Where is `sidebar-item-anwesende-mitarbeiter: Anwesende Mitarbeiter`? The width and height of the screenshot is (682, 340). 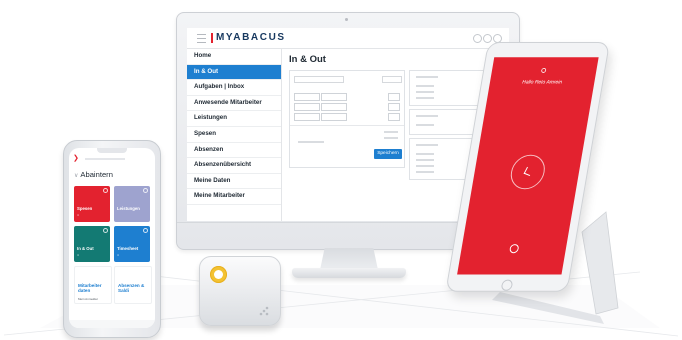
sidebar-item-anwesende-mitarbeiter: Anwesende Mitarbeiter is located at coordinates (234, 104).